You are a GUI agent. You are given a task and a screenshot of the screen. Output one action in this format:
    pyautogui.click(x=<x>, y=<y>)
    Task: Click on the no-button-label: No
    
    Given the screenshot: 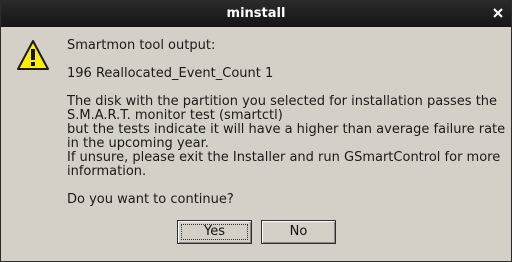 What is the action you would take?
    pyautogui.click(x=298, y=231)
    